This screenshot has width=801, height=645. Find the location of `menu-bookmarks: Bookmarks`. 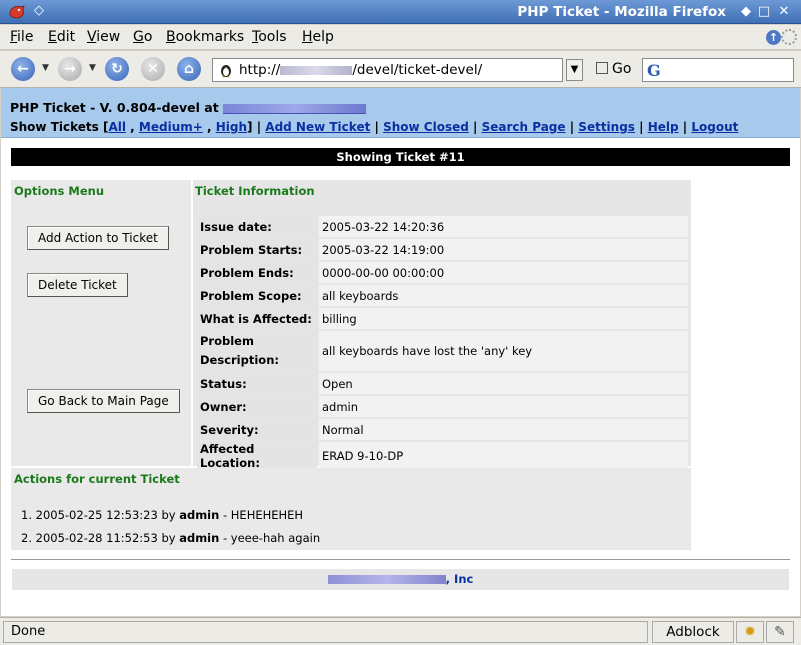

menu-bookmarks: Bookmarks is located at coordinates (205, 37).